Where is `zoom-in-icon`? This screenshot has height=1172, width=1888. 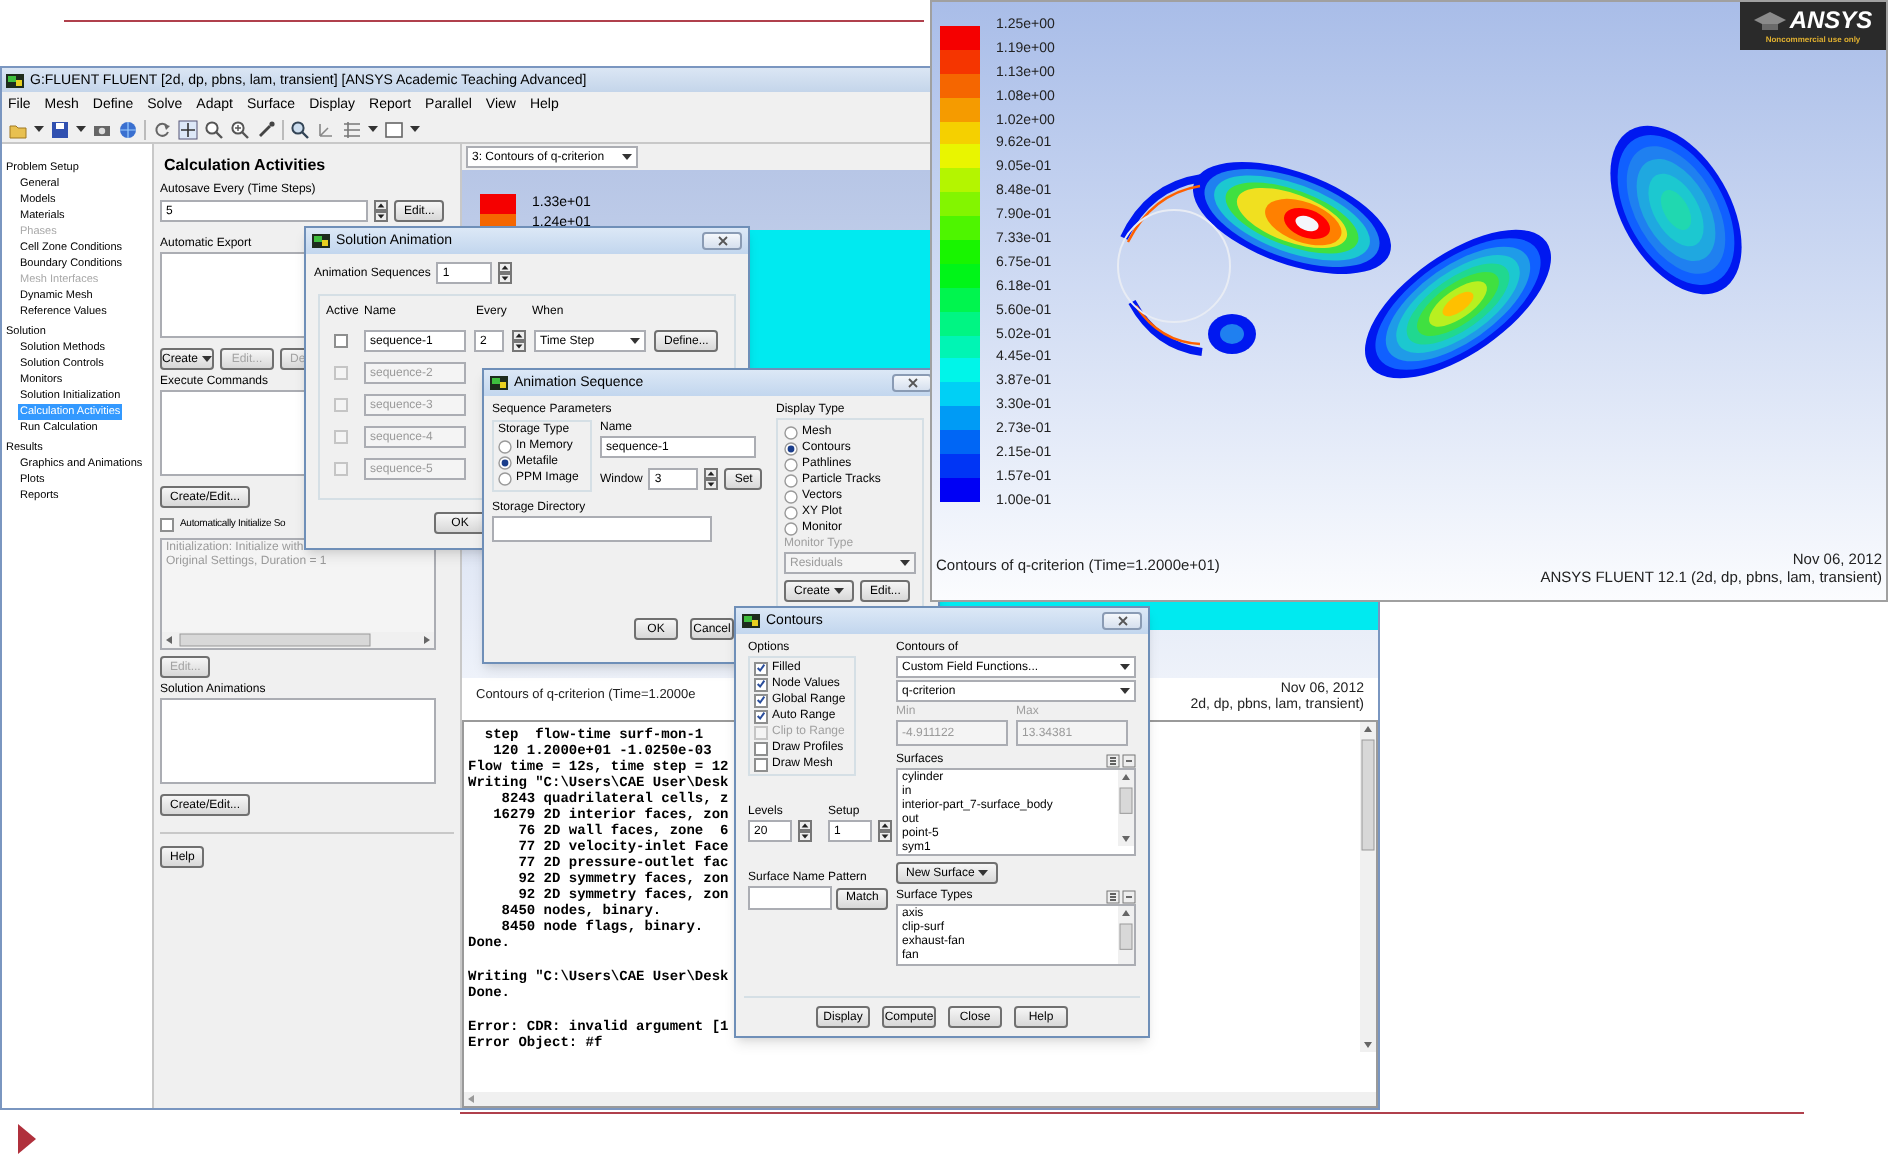
zoom-in-icon is located at coordinates (240, 129).